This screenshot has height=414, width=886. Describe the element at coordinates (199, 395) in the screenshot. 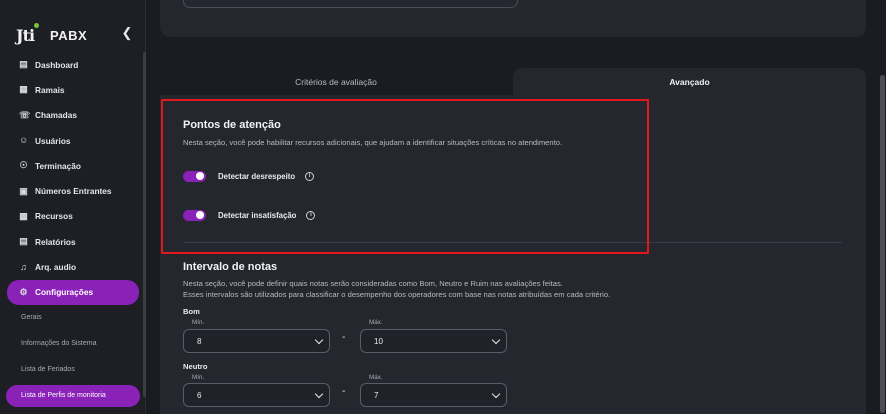

I see `select-value: 6` at that location.